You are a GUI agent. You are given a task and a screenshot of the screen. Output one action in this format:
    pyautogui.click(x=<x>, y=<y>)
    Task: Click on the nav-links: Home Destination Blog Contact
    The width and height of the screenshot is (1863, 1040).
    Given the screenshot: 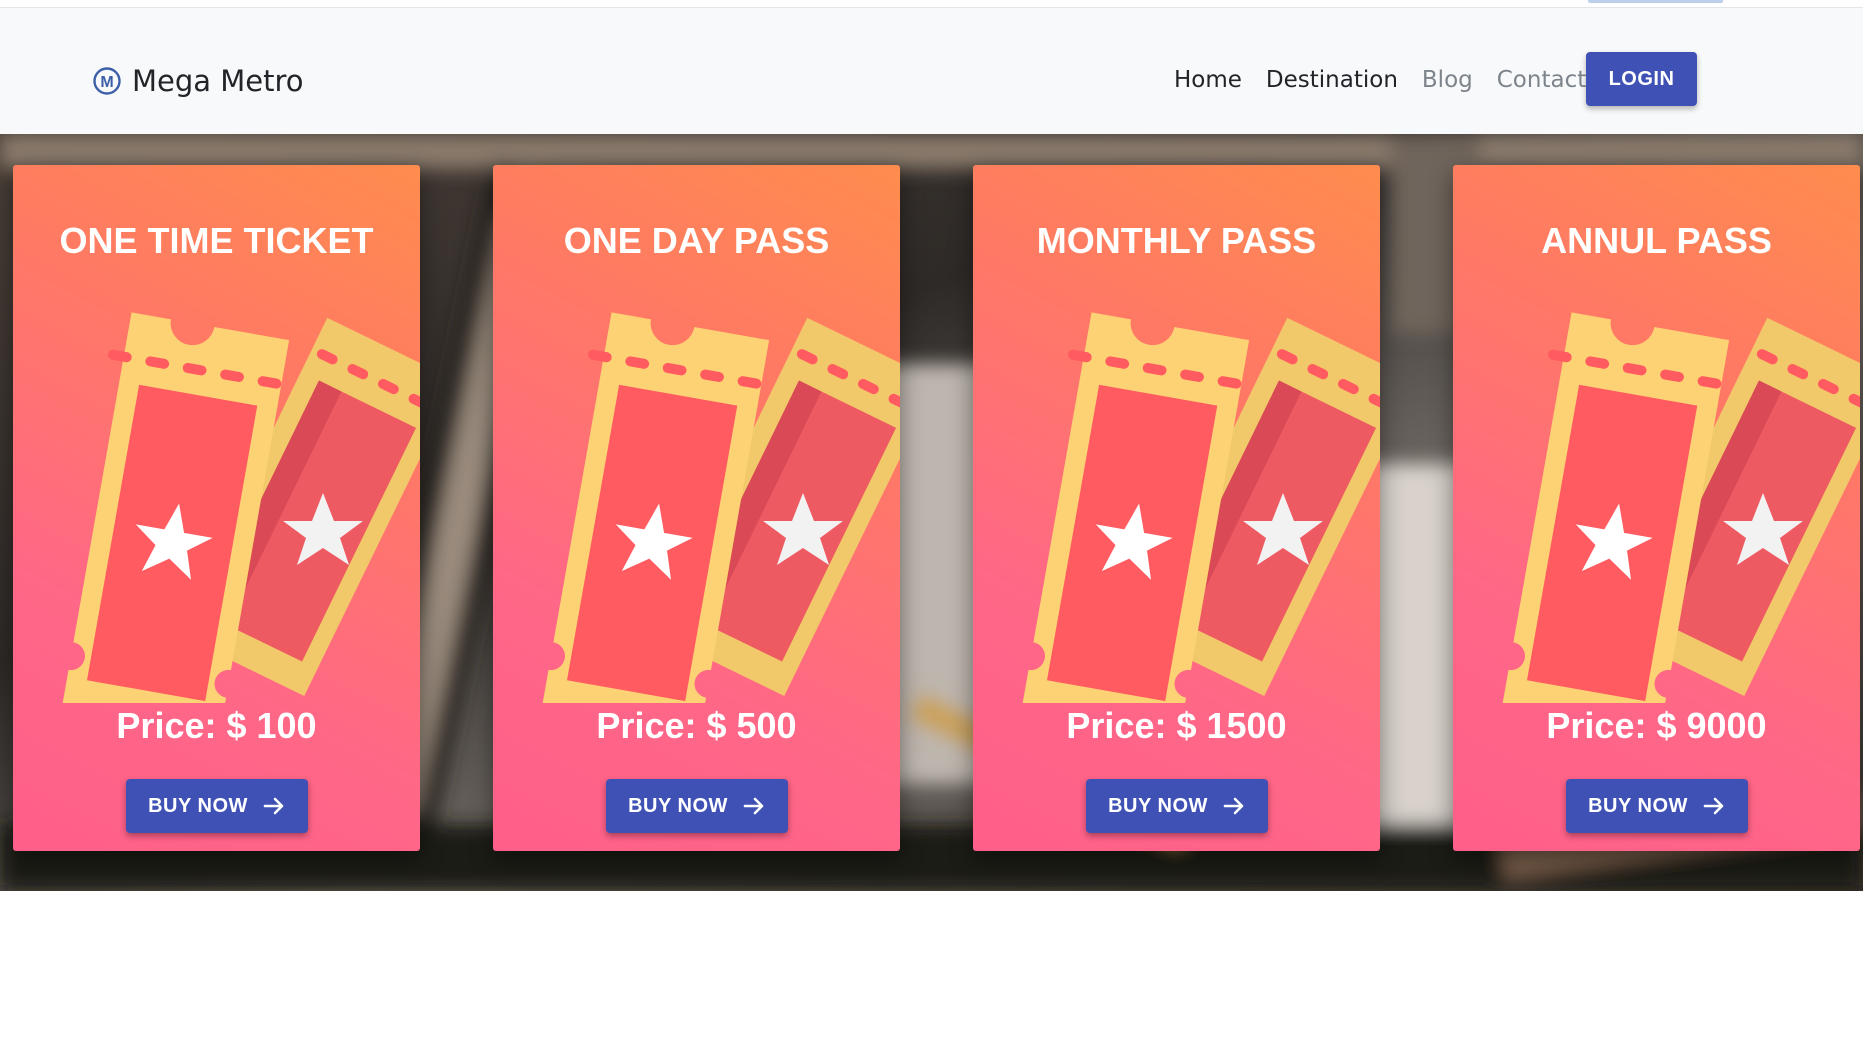 What is the action you would take?
    pyautogui.click(x=1380, y=80)
    